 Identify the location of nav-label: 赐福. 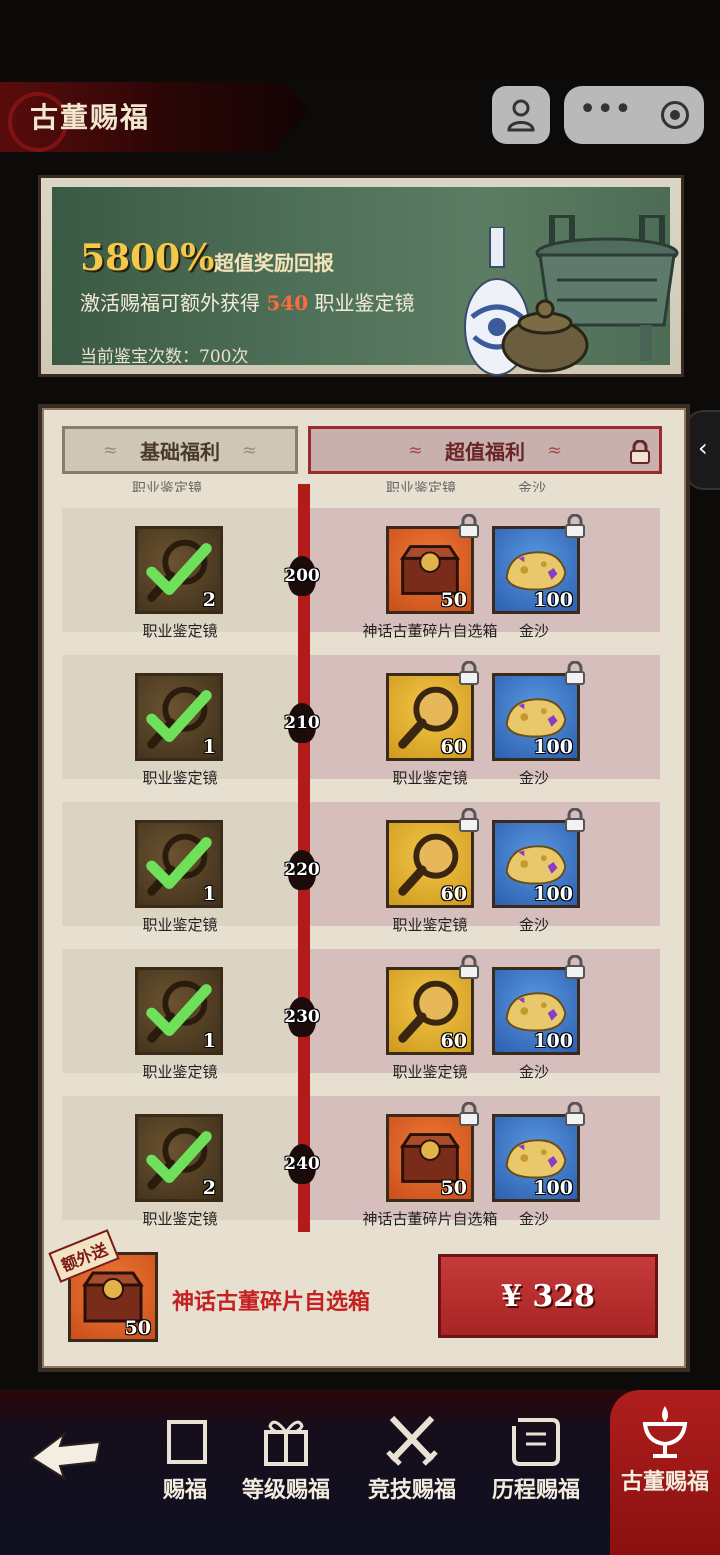
(184, 1490).